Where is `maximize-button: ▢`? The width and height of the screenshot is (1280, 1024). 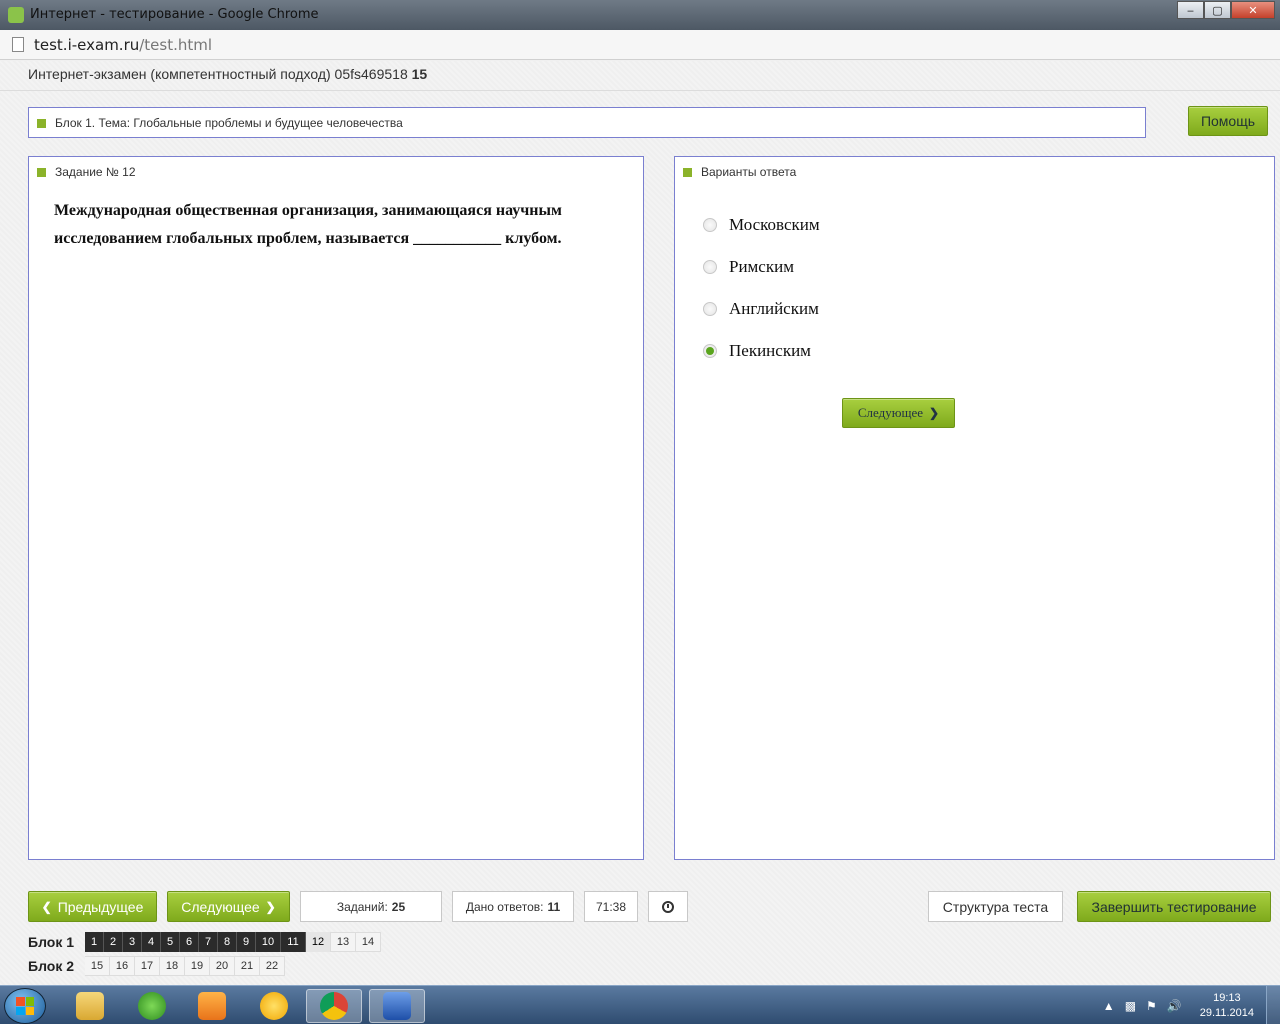
maximize-button: ▢ is located at coordinates (1217, 10).